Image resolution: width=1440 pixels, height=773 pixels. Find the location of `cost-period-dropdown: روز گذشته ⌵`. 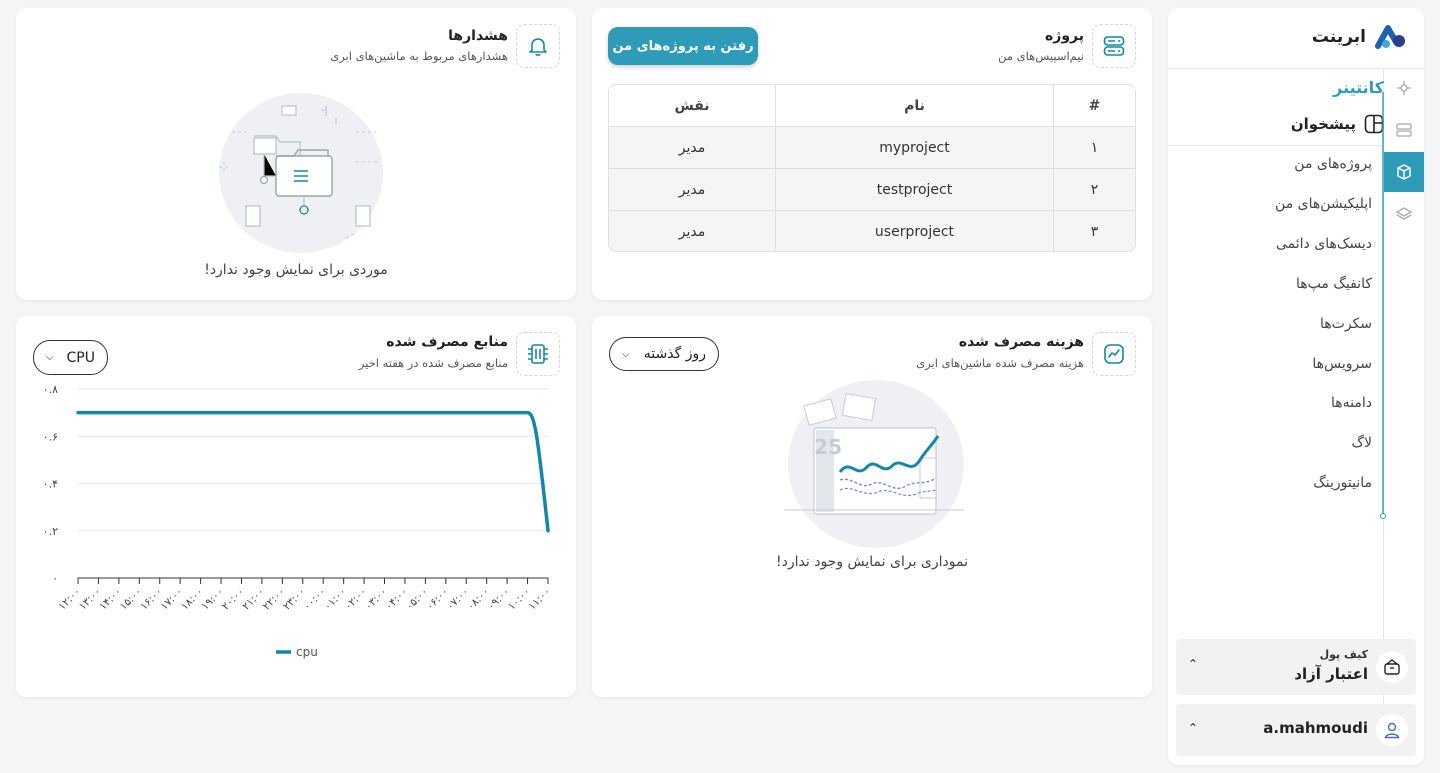

cost-period-dropdown: روز گذشته ⌵ is located at coordinates (664, 354).